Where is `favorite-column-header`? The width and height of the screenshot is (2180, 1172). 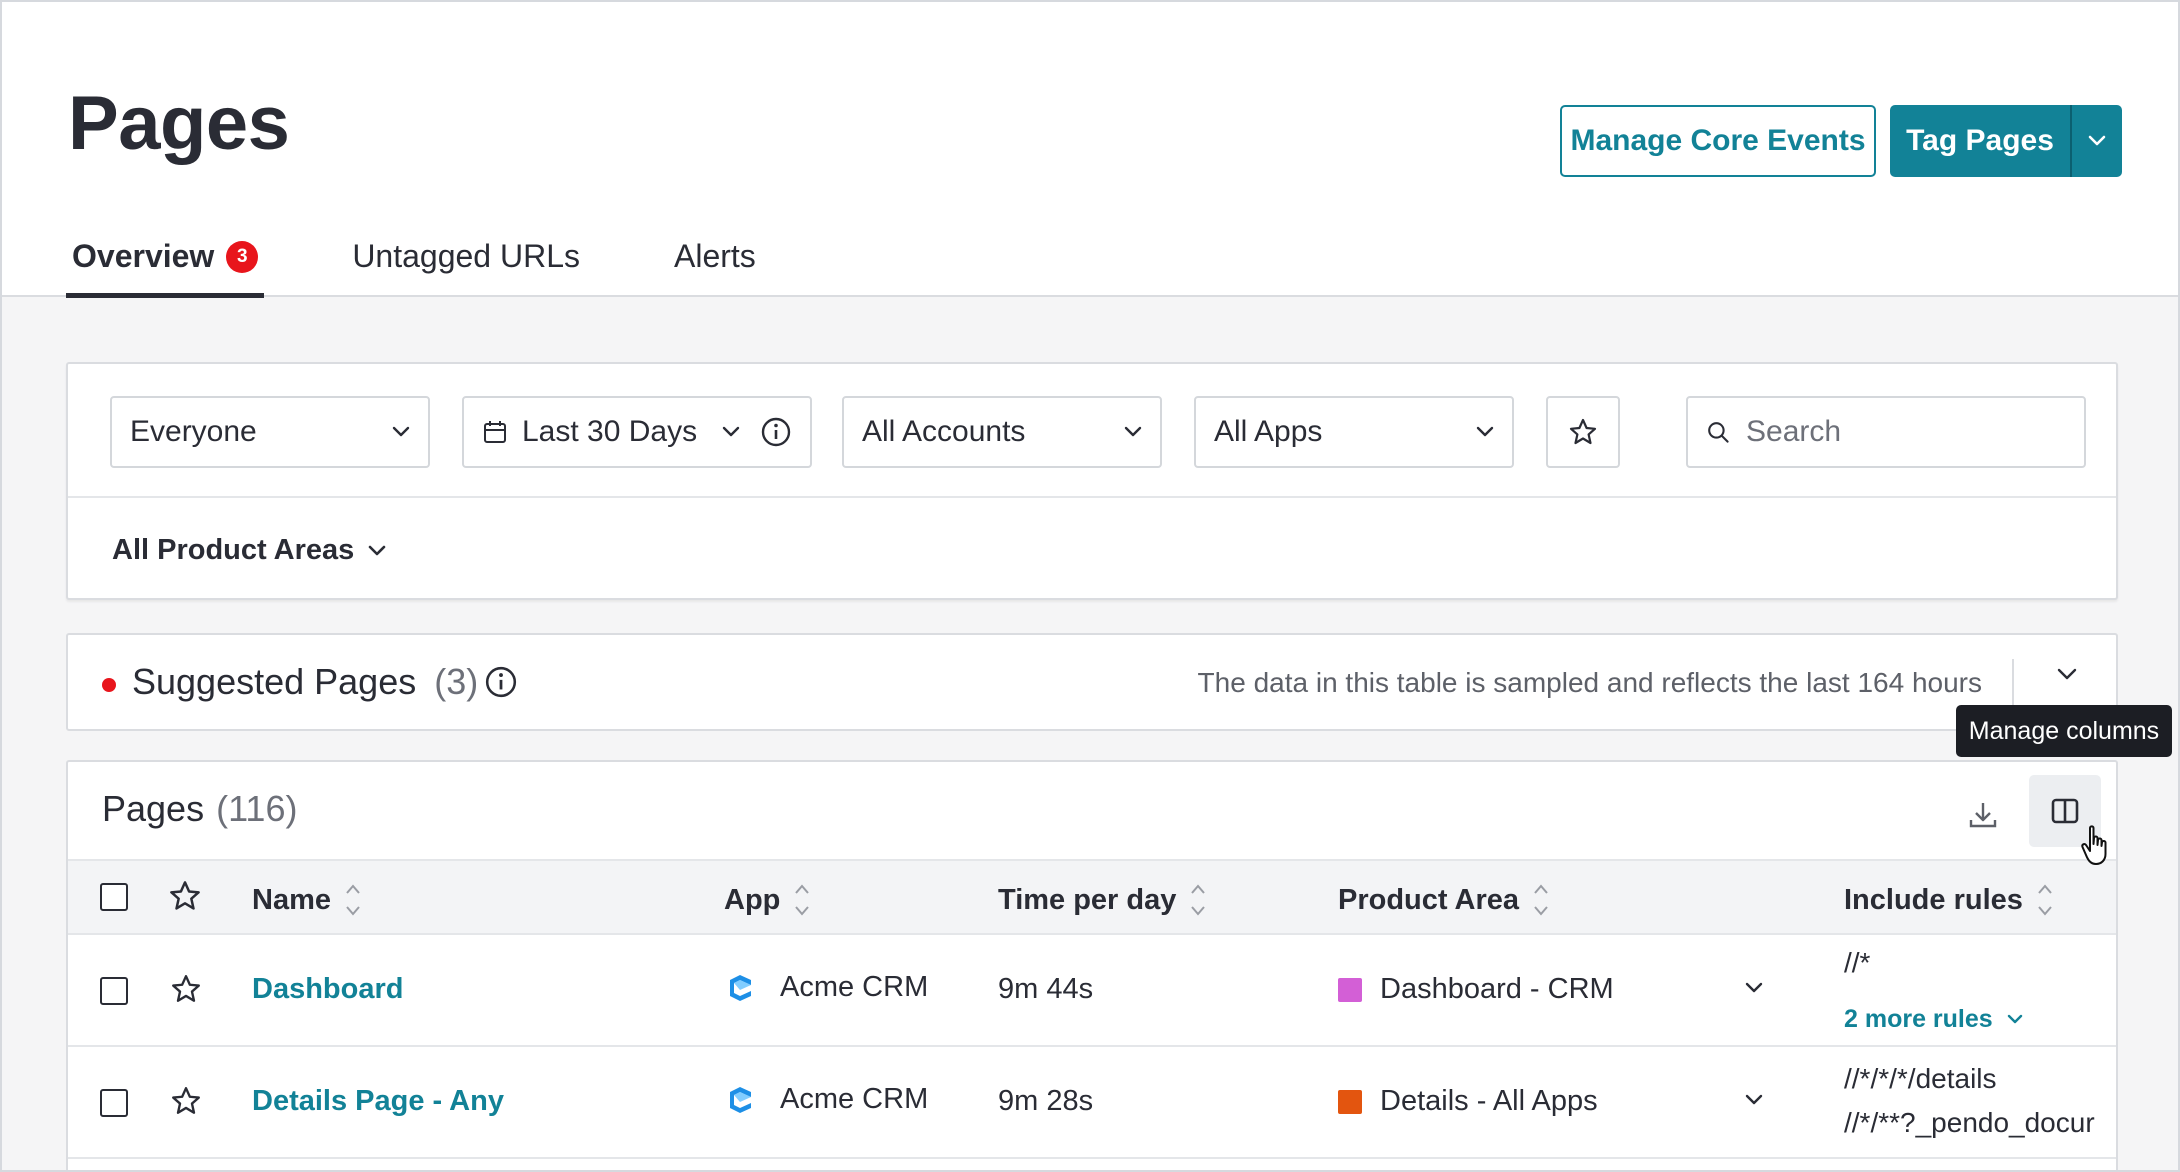
favorite-column-header is located at coordinates (185, 898).